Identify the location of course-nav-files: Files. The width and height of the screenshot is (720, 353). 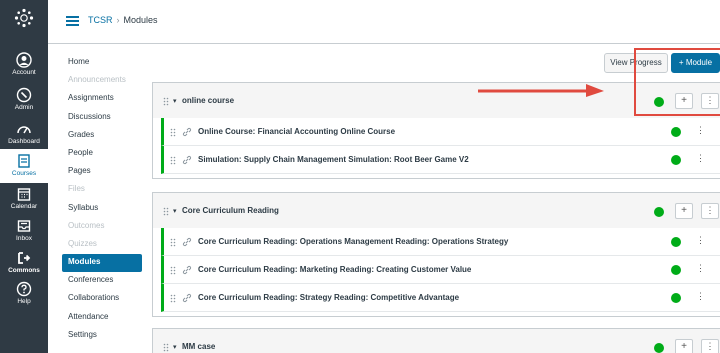
(102, 190).